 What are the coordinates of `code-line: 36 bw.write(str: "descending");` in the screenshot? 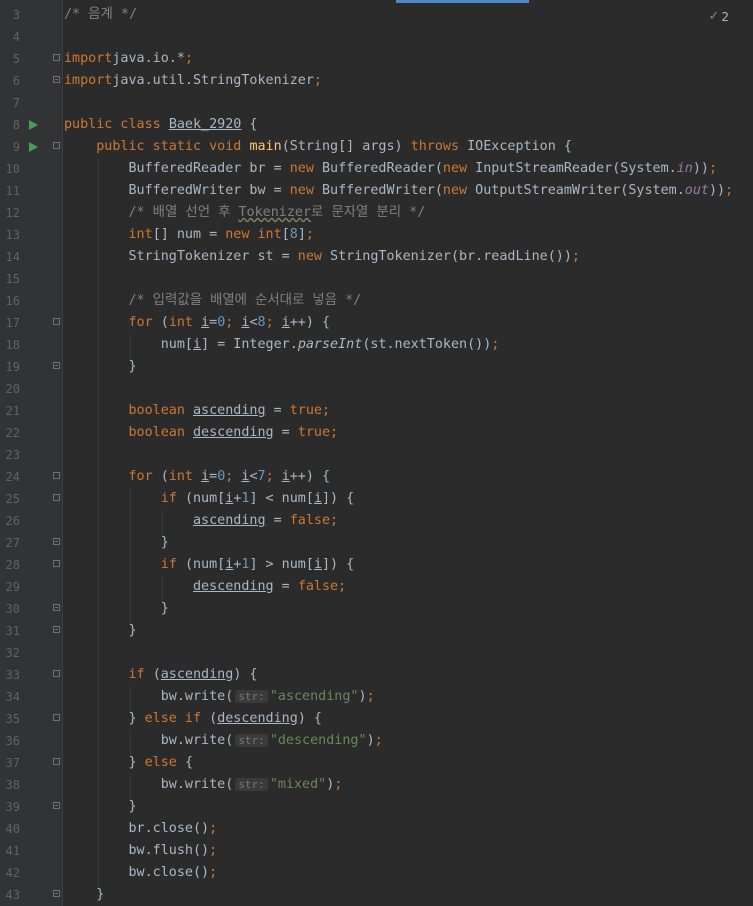 It's located at (376, 741).